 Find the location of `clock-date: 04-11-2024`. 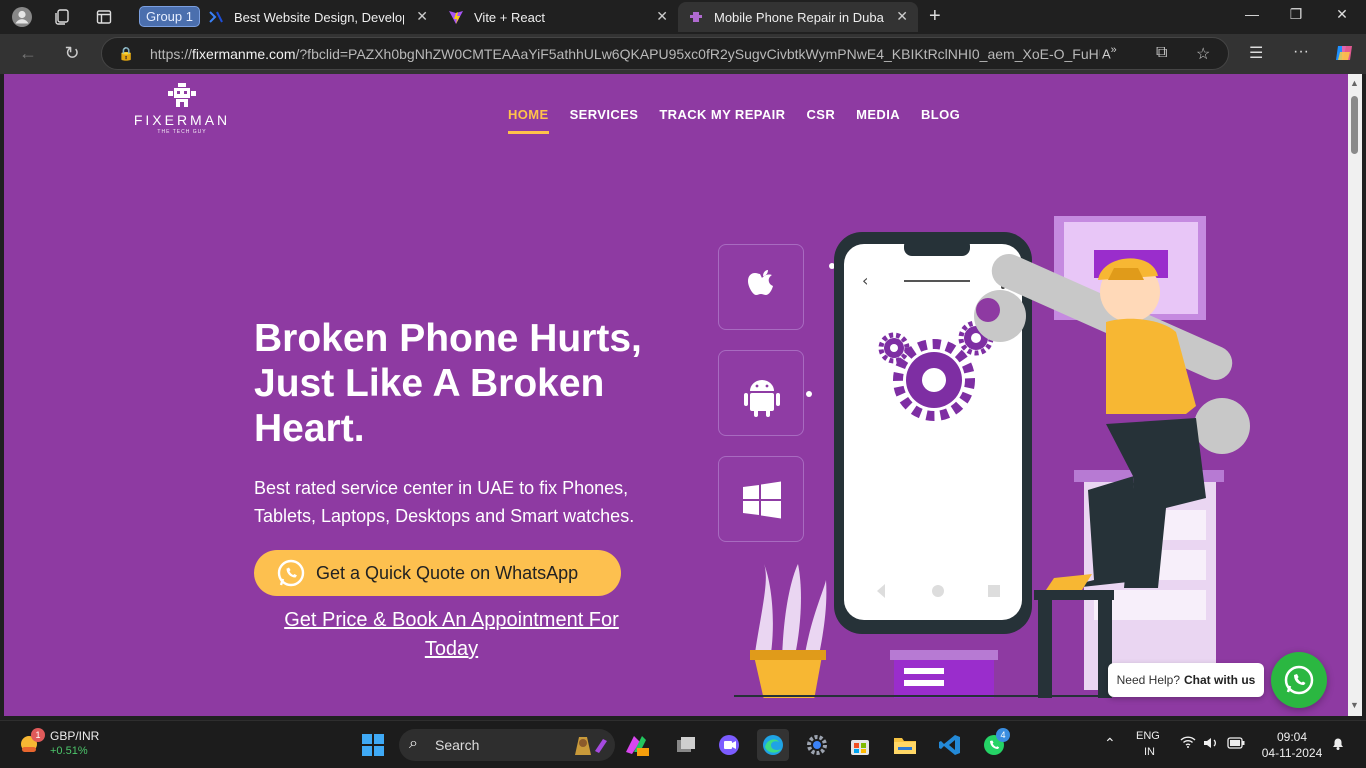

clock-date: 04-11-2024 is located at coordinates (1292, 753).